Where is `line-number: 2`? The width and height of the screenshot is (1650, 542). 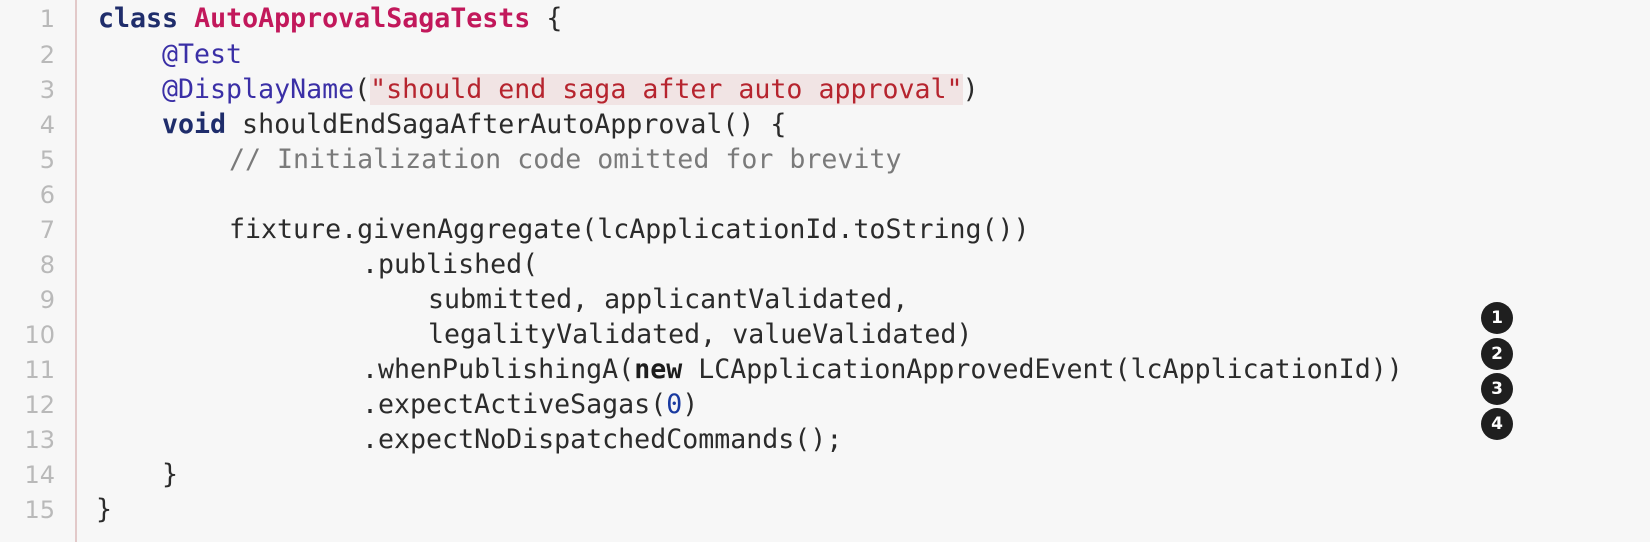
line-number: 2 is located at coordinates (47, 55).